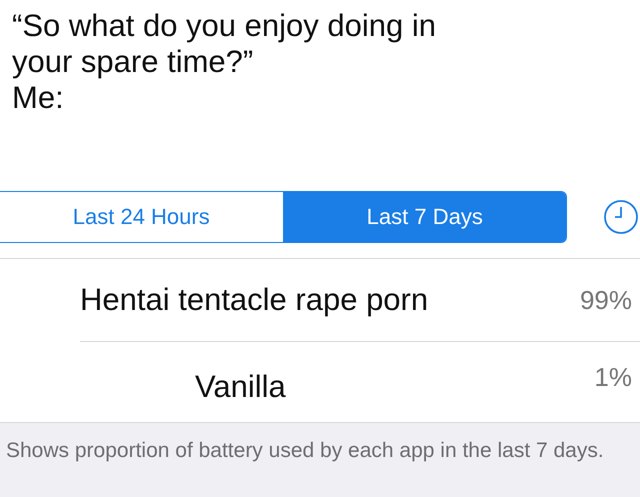  Describe the element at coordinates (621, 217) in the screenshot. I see `clock-icon` at that location.